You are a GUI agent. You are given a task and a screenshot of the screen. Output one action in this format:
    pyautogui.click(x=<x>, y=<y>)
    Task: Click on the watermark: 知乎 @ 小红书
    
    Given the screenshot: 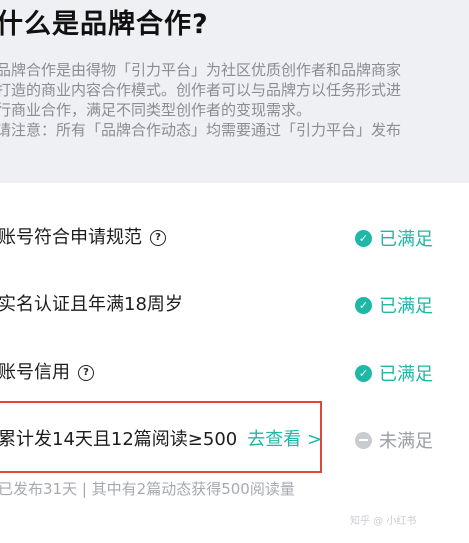 What is the action you would take?
    pyautogui.click(x=383, y=521)
    